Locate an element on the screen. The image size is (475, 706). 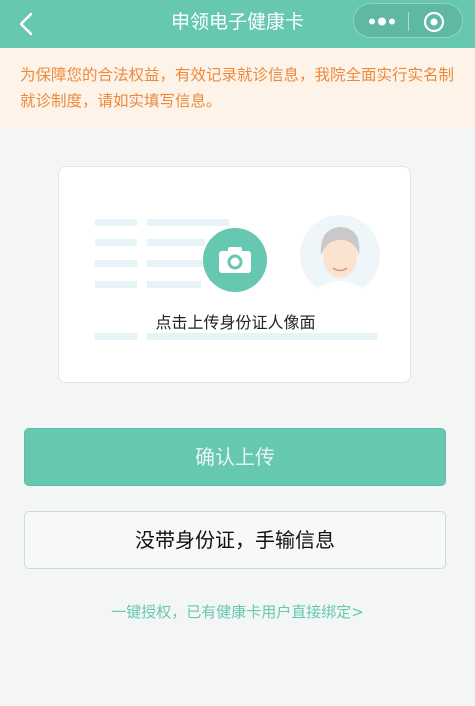
camera-button is located at coordinates (235, 260).